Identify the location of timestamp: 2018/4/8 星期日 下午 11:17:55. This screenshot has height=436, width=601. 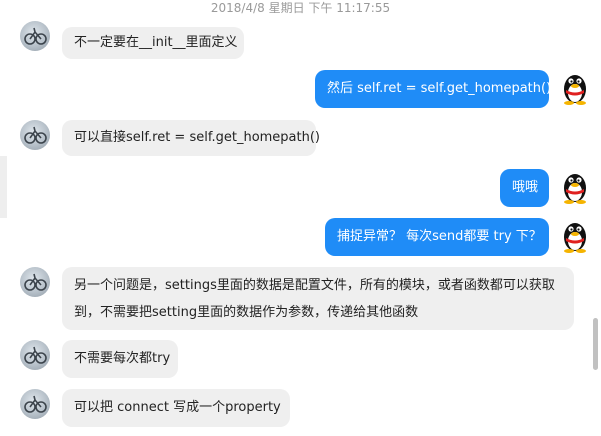
(300, 8).